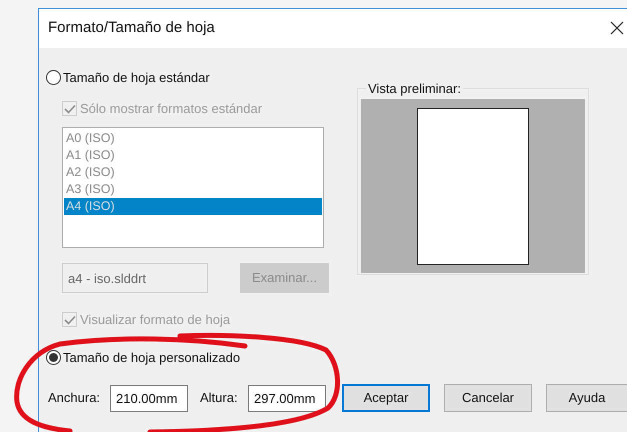  What do you see at coordinates (171, 109) in the screenshot?
I see `checkbox-label: Sólo mostrar formatos estándar` at bounding box center [171, 109].